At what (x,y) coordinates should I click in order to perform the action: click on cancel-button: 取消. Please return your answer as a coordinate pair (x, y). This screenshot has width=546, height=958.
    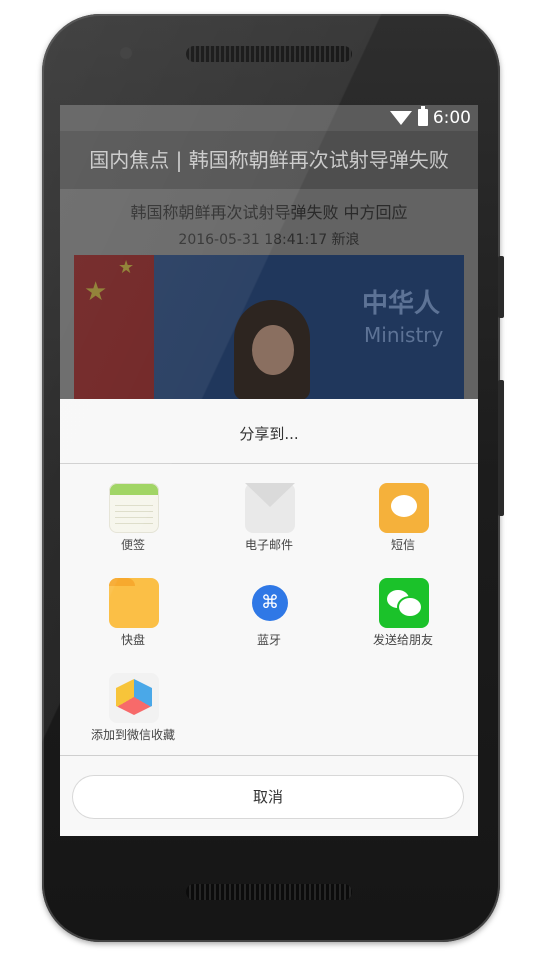
    Looking at the image, I should click on (268, 797).